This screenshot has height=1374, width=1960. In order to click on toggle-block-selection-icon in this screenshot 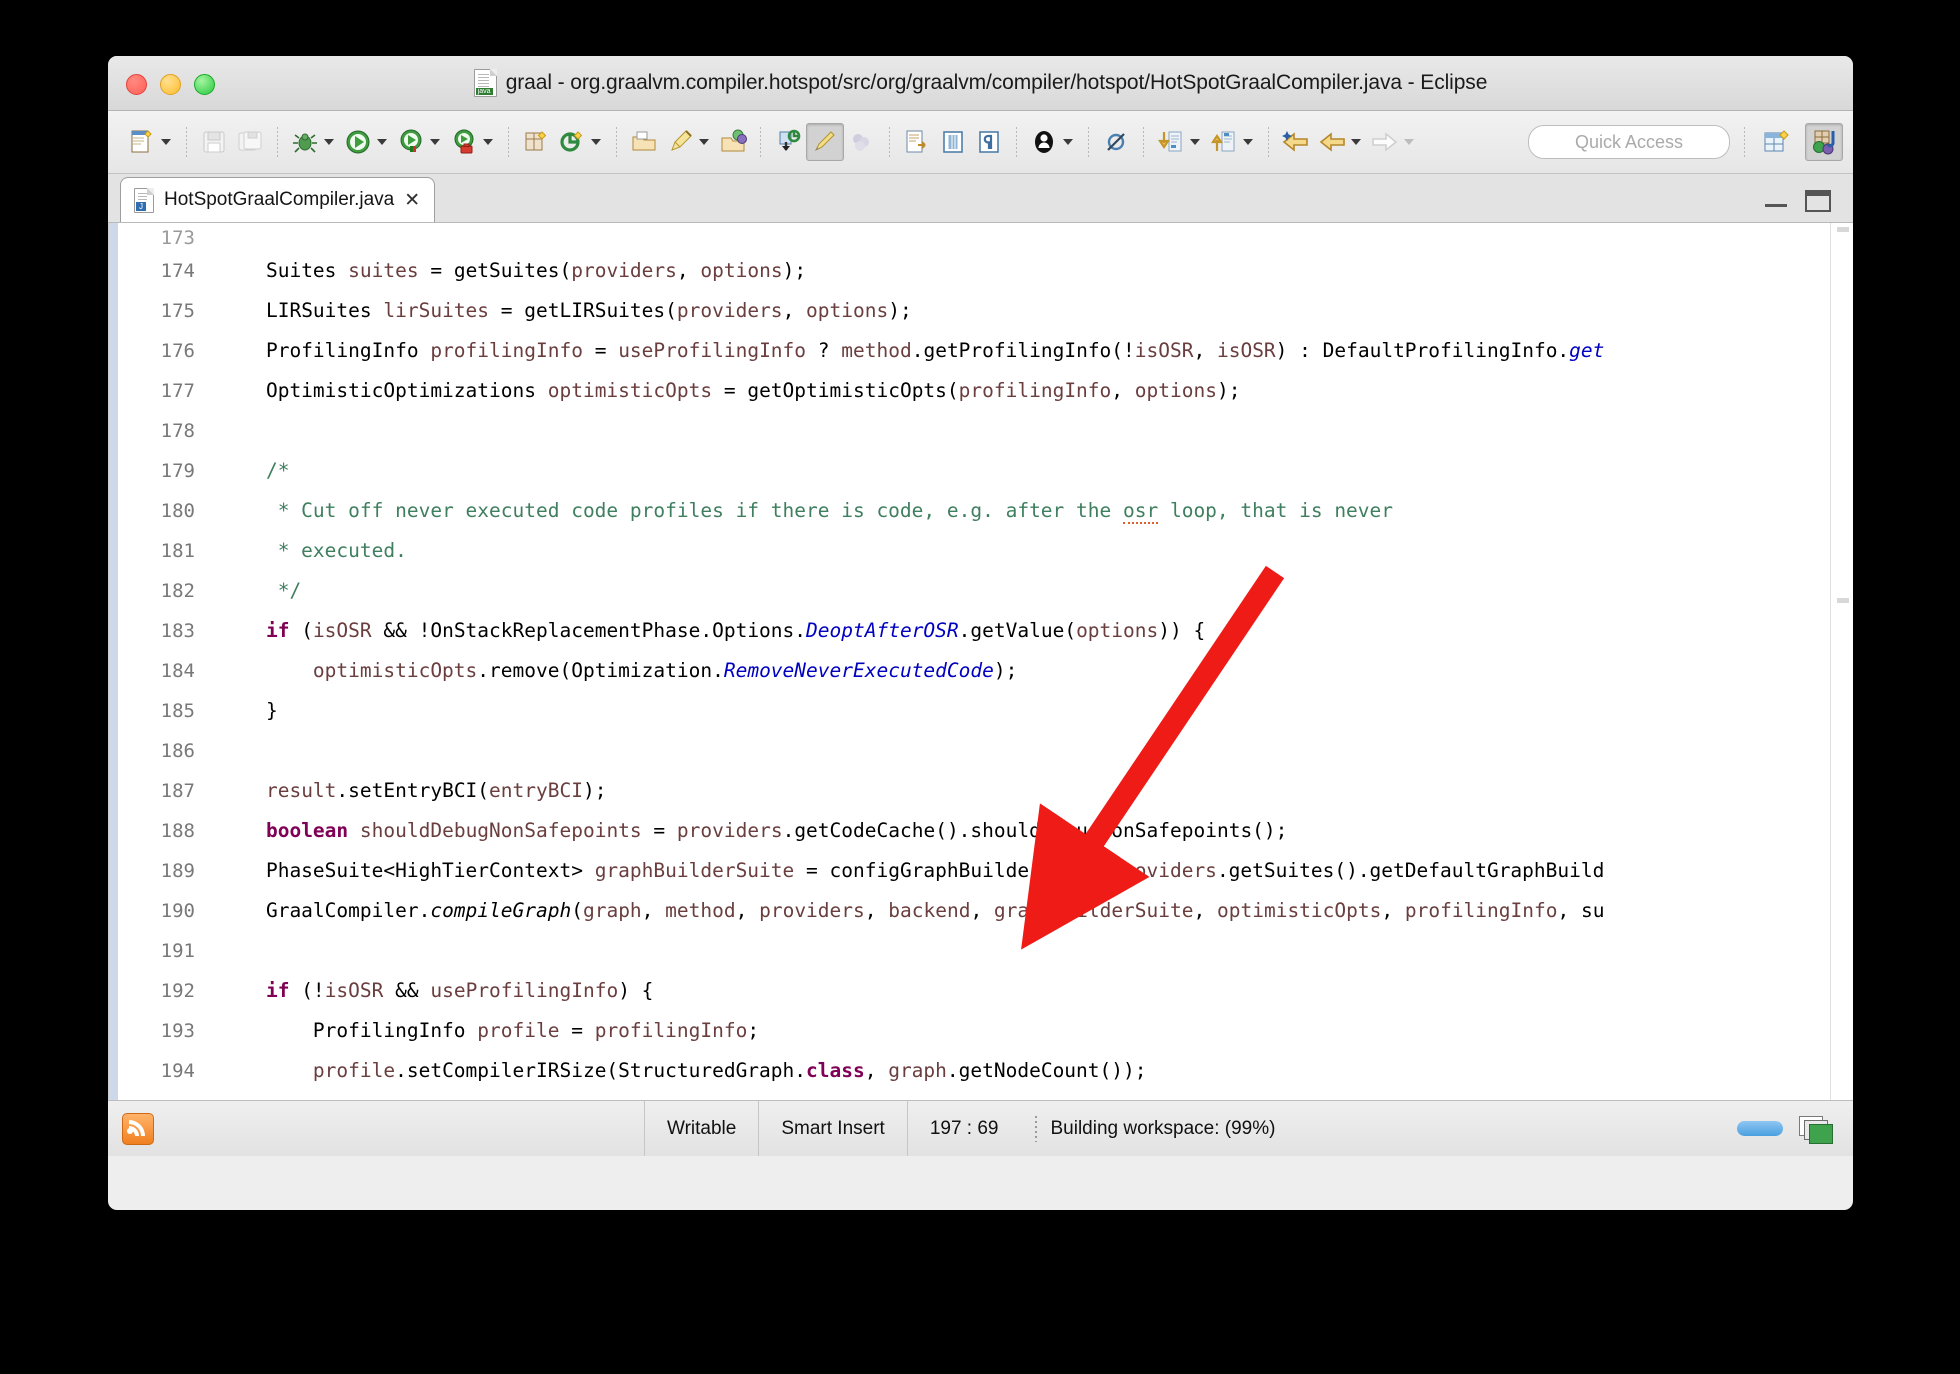, I will do `click(953, 142)`.